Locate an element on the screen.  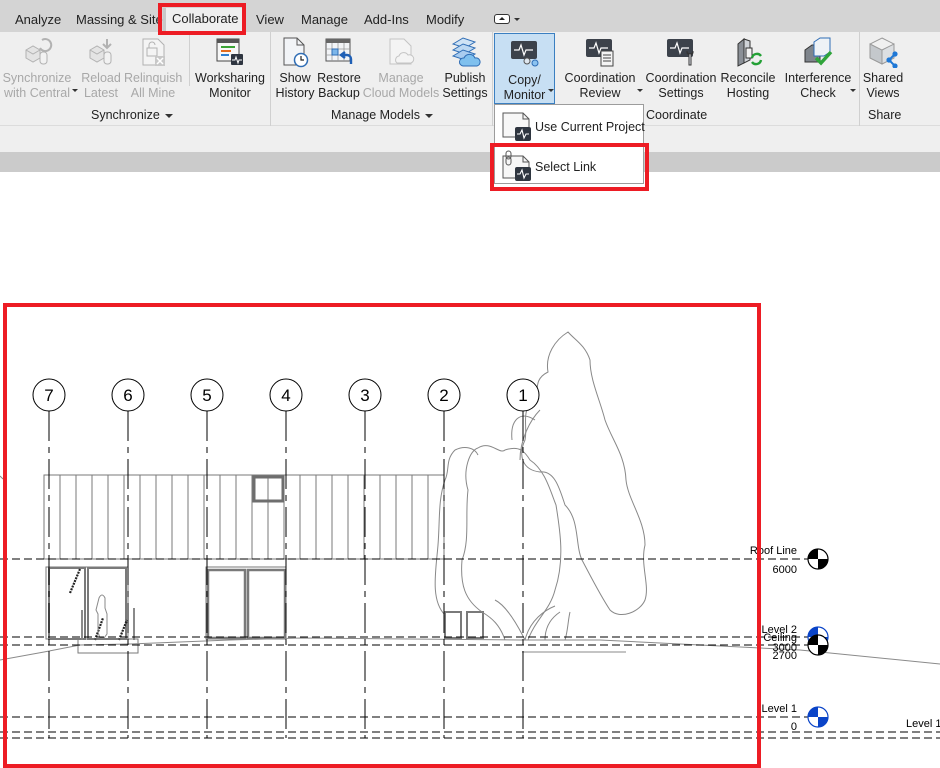
publish-settings-button: Publish Settings is located at coordinates (465, 68).